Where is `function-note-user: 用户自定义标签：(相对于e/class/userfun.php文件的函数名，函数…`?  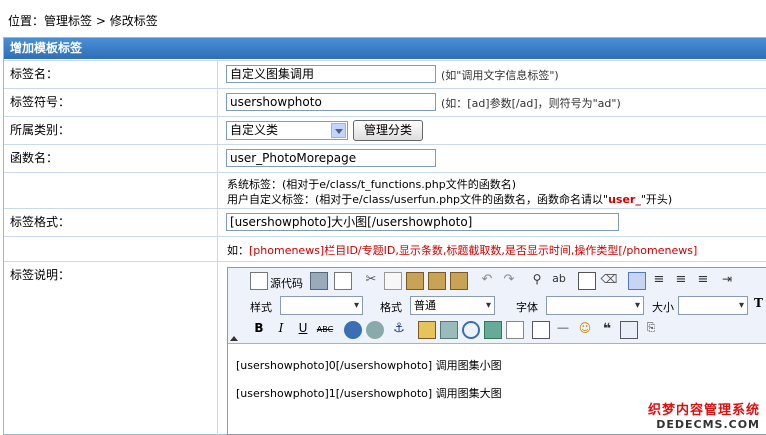 function-note-user: 用户自定义标签：(相对于e/class/userfun.php文件的函数名，函数… is located at coordinates (450, 199).